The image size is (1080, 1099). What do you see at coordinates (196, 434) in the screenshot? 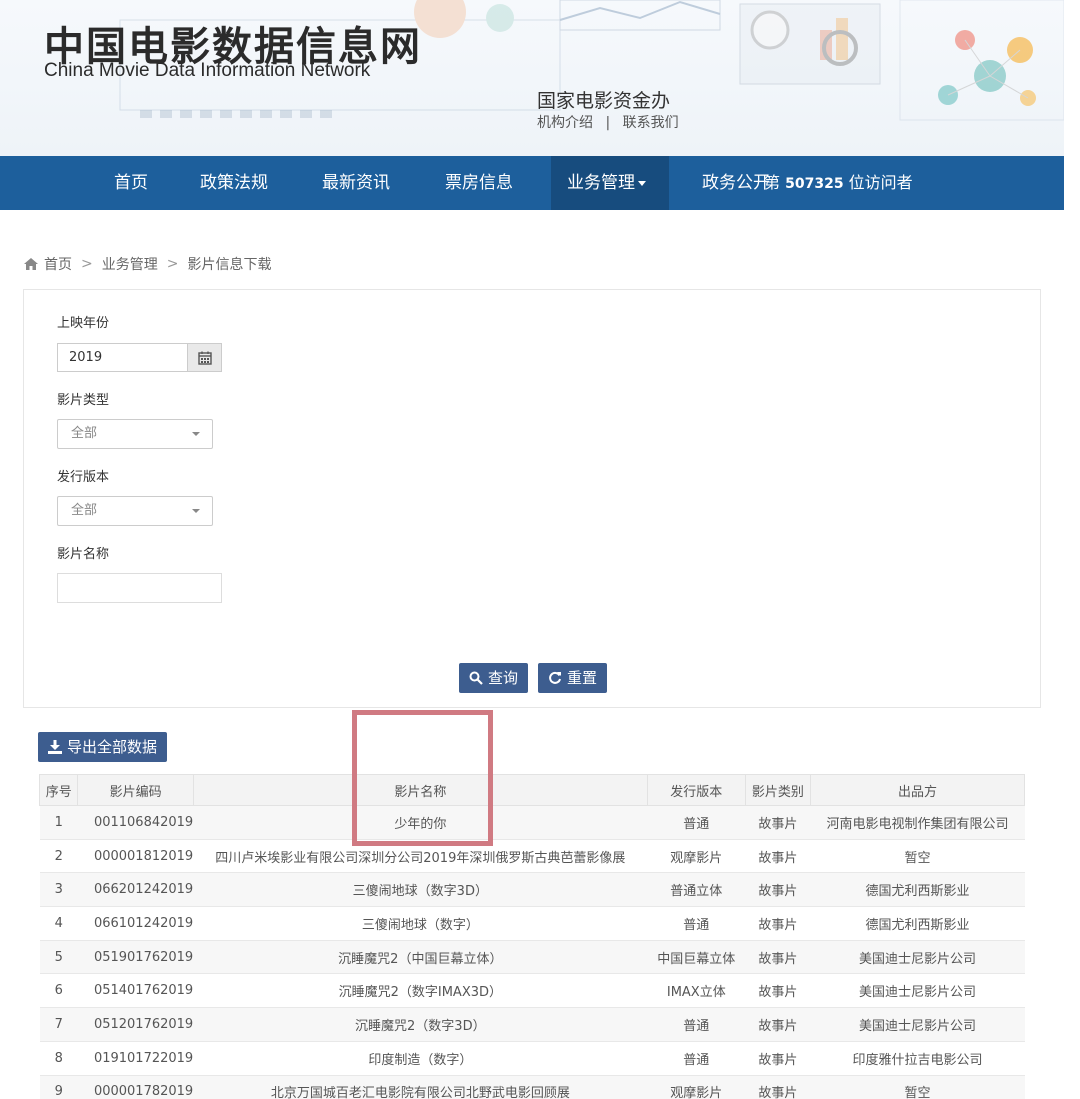
I see `dropdown-arrow-icon` at bounding box center [196, 434].